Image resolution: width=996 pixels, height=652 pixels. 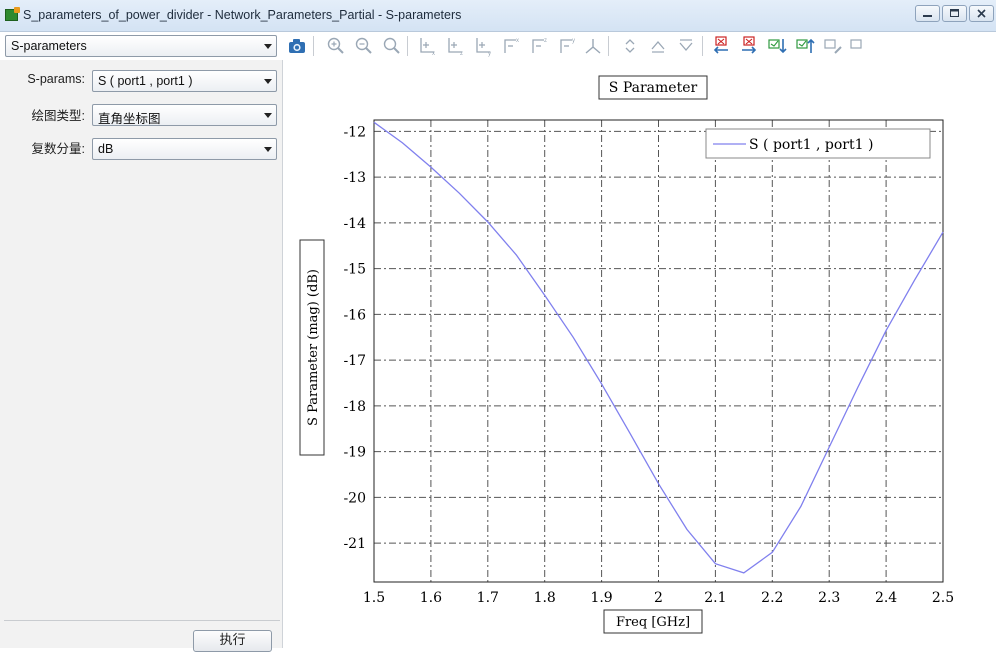 What do you see at coordinates (56, 79) in the screenshot?
I see `sparams-label: S-params:` at bounding box center [56, 79].